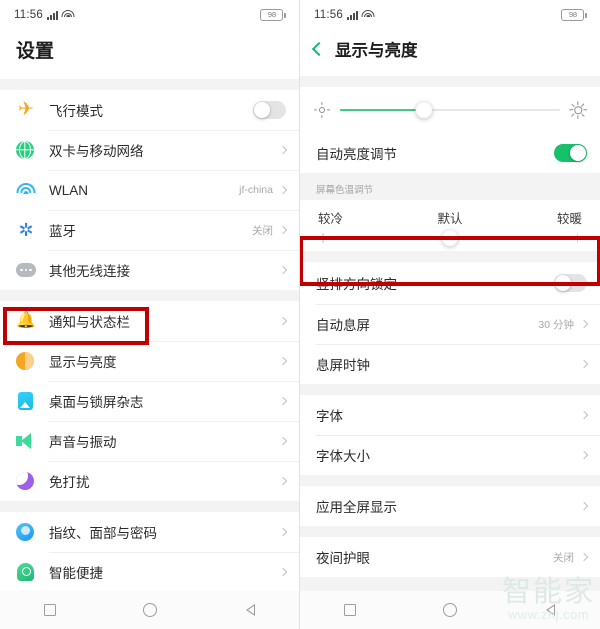 Image resolution: width=600 pixels, height=629 pixels. What do you see at coordinates (323, 238) in the screenshot?
I see `color-temp-tick-left` at bounding box center [323, 238].